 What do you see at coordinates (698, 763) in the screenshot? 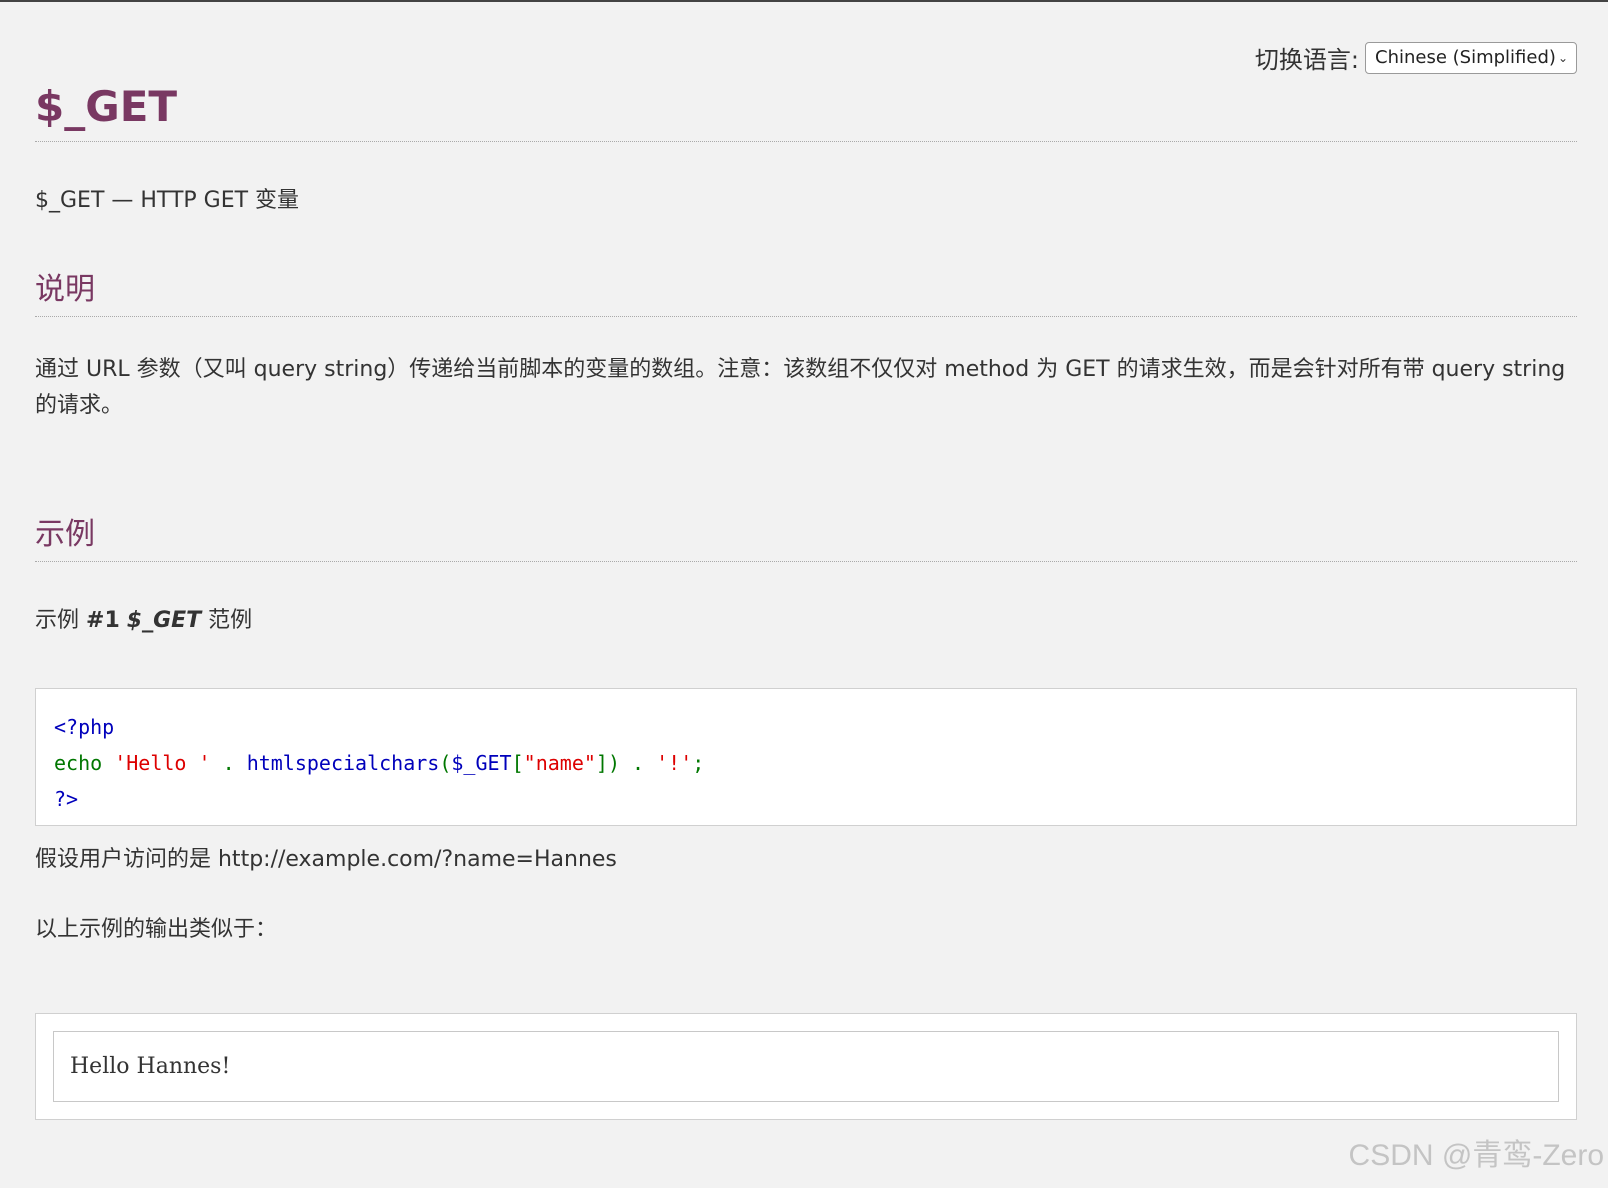
I see `code-semicolon: ;` at bounding box center [698, 763].